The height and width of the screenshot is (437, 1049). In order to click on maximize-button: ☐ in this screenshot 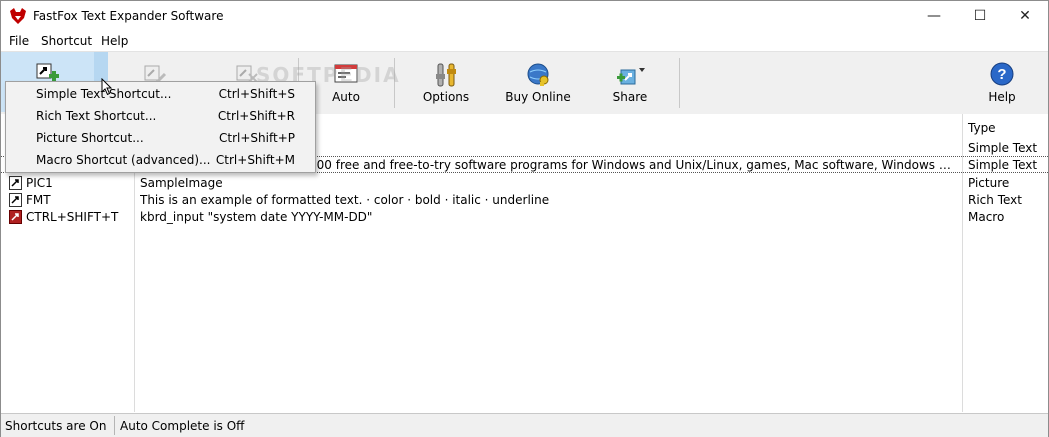, I will do `click(980, 16)`.